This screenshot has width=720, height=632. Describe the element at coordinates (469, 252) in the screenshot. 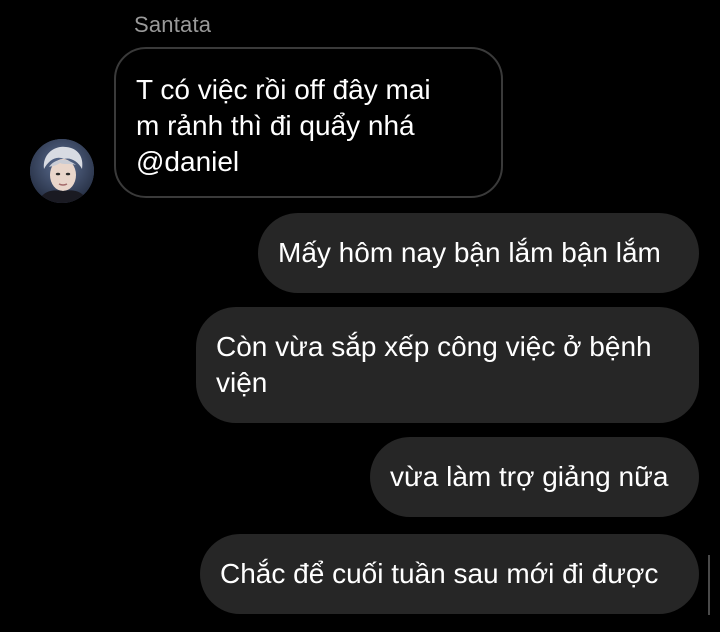

I see `message-text-line: Mấy hôm nay bận lắm bận lắm` at that location.